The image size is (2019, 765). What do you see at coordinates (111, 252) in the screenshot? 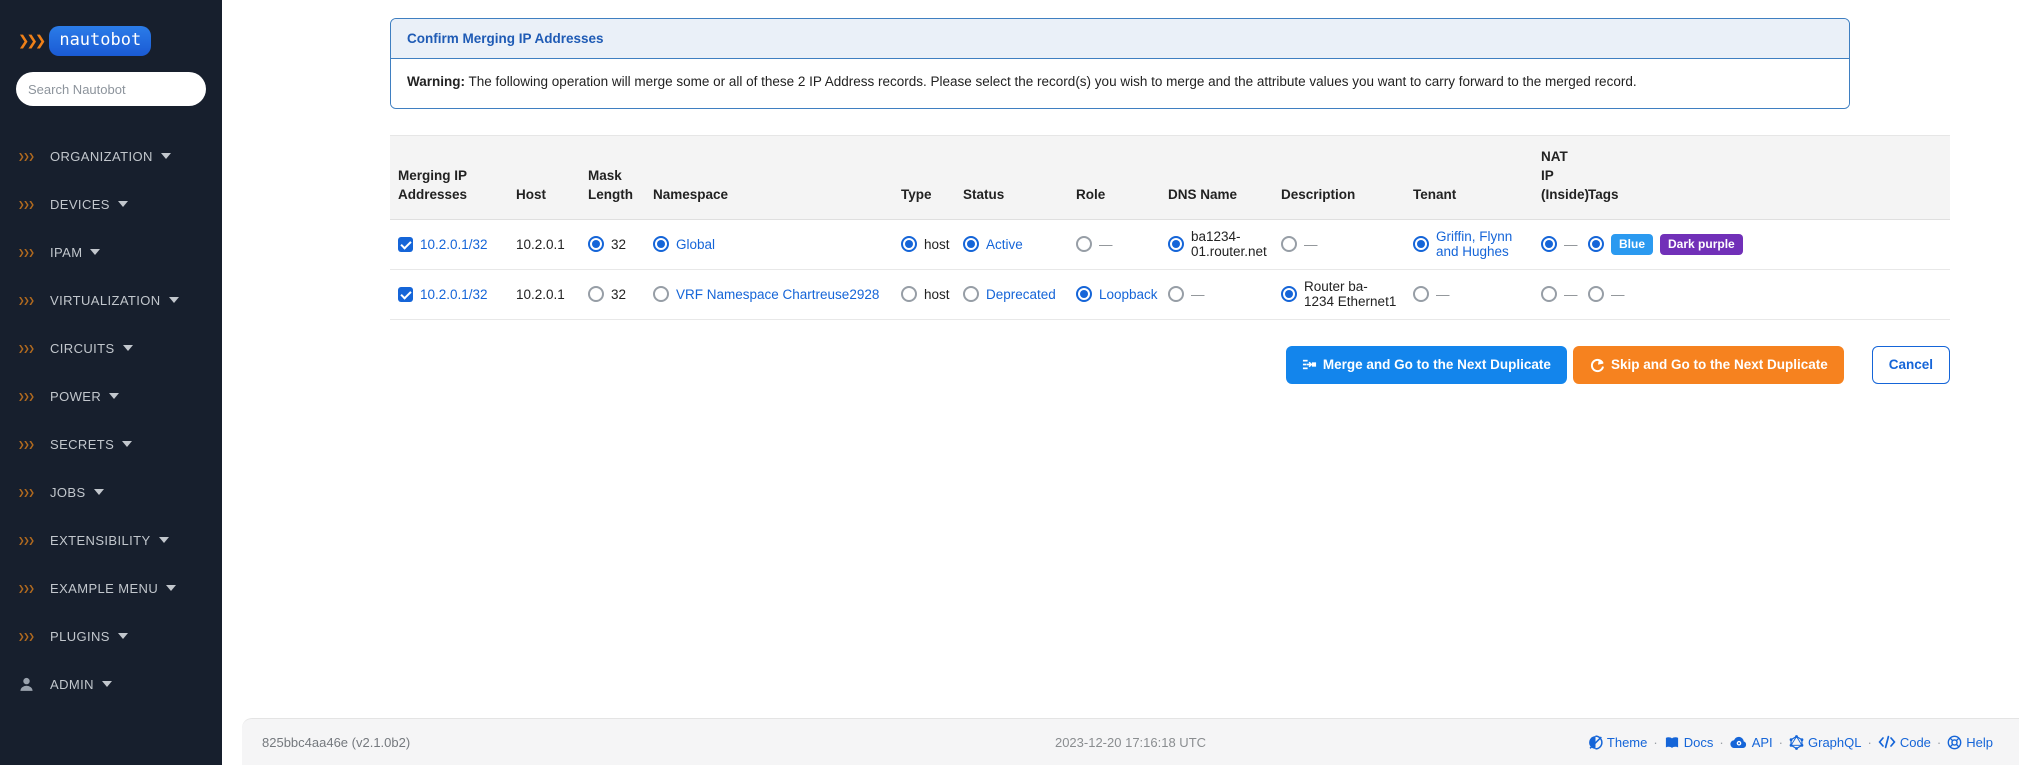
I see `sidebar-item-ipam: ❯❯❯ IPAM` at bounding box center [111, 252].